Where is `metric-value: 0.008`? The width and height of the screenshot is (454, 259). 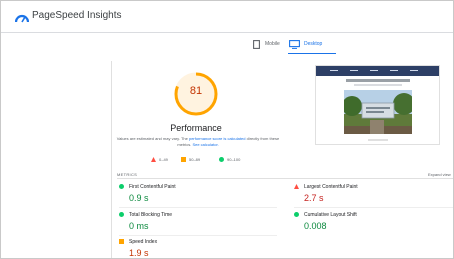 metric-value: 0.008 is located at coordinates (315, 226).